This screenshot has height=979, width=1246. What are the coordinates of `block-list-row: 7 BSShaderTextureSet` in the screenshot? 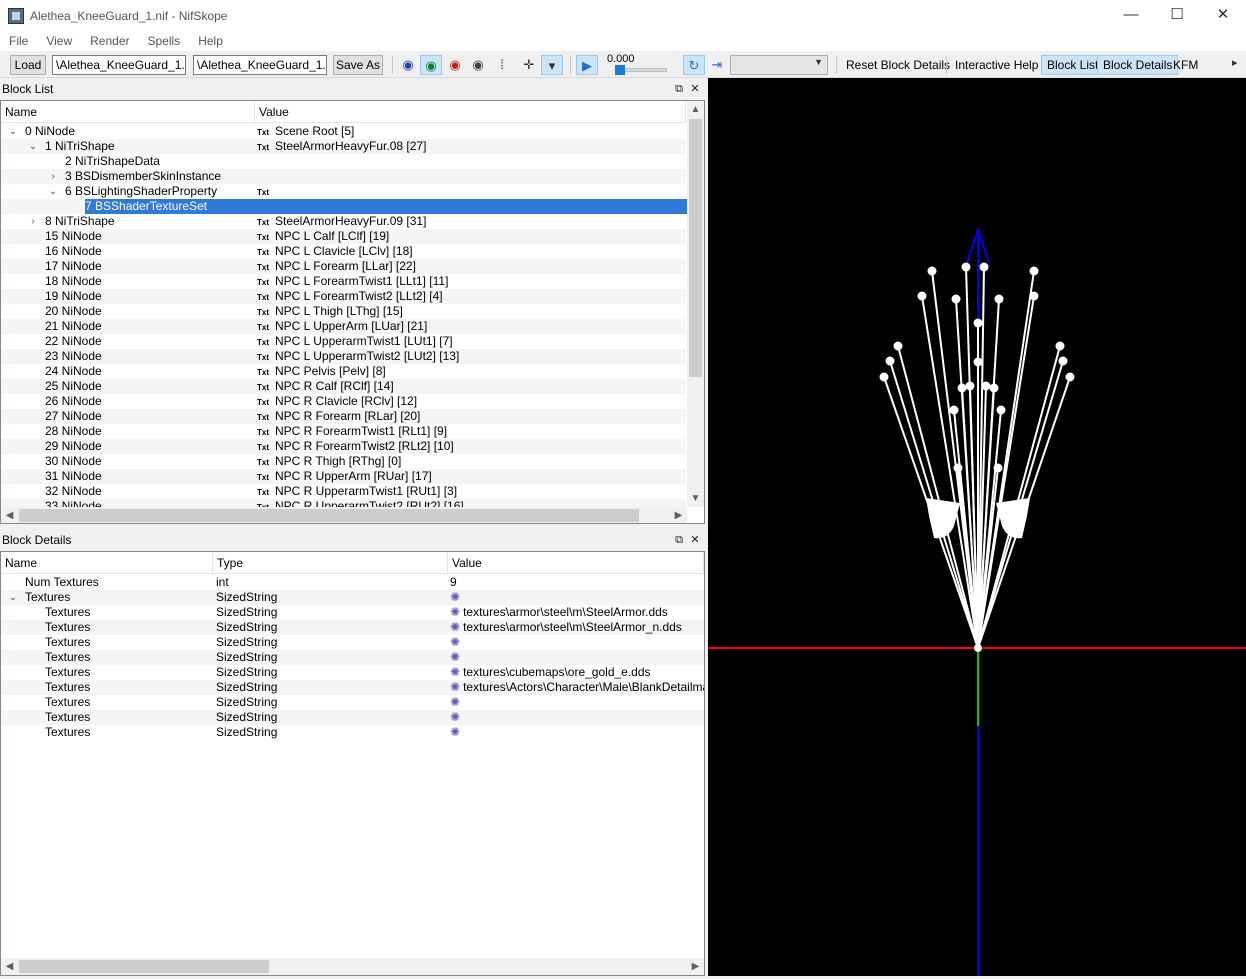 It's located at (352, 206).